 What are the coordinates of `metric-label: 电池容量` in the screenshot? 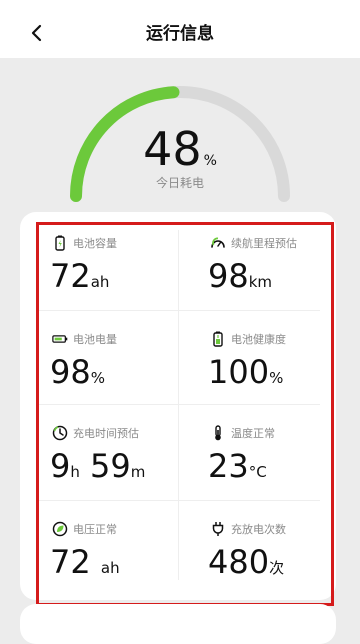 It's located at (95, 243).